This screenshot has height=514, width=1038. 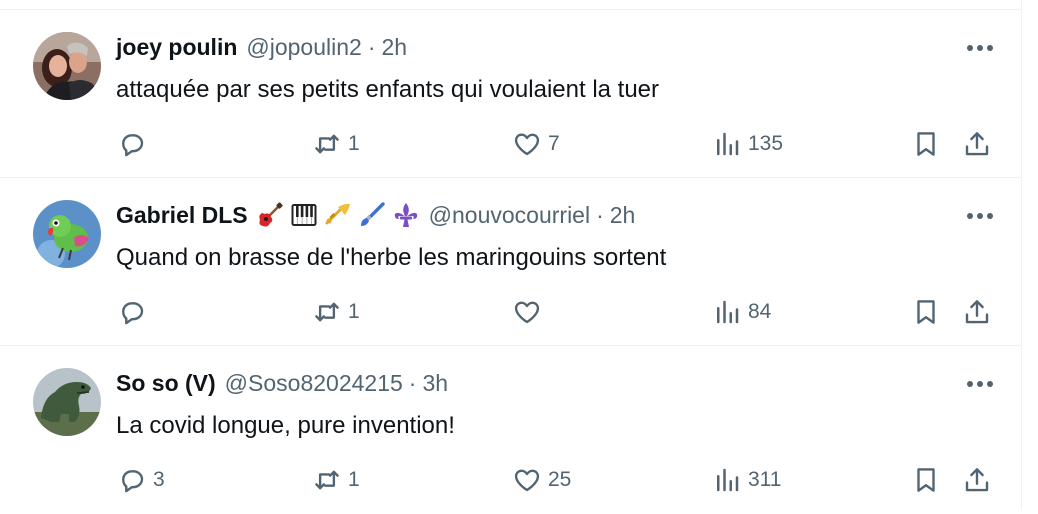 I want to click on display-name: joey poulin, so click(x=176, y=47).